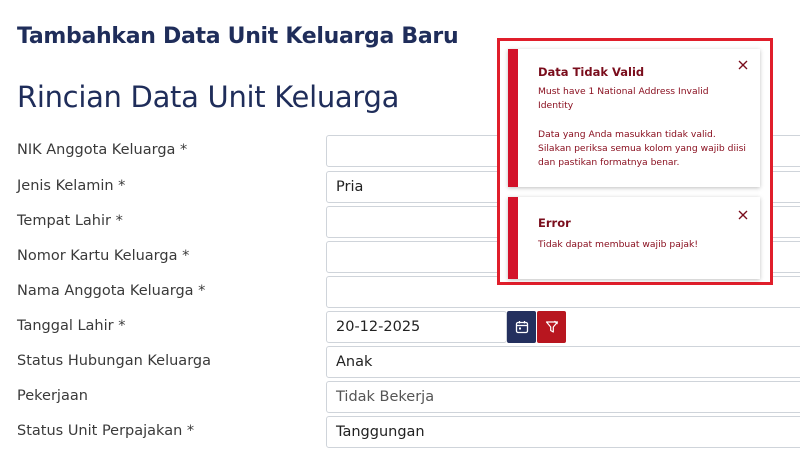 Image resolution: width=800 pixels, height=450 pixels. Describe the element at coordinates (111, 291) in the screenshot. I see `nama-label: Nama Anggota Keluarga *` at that location.